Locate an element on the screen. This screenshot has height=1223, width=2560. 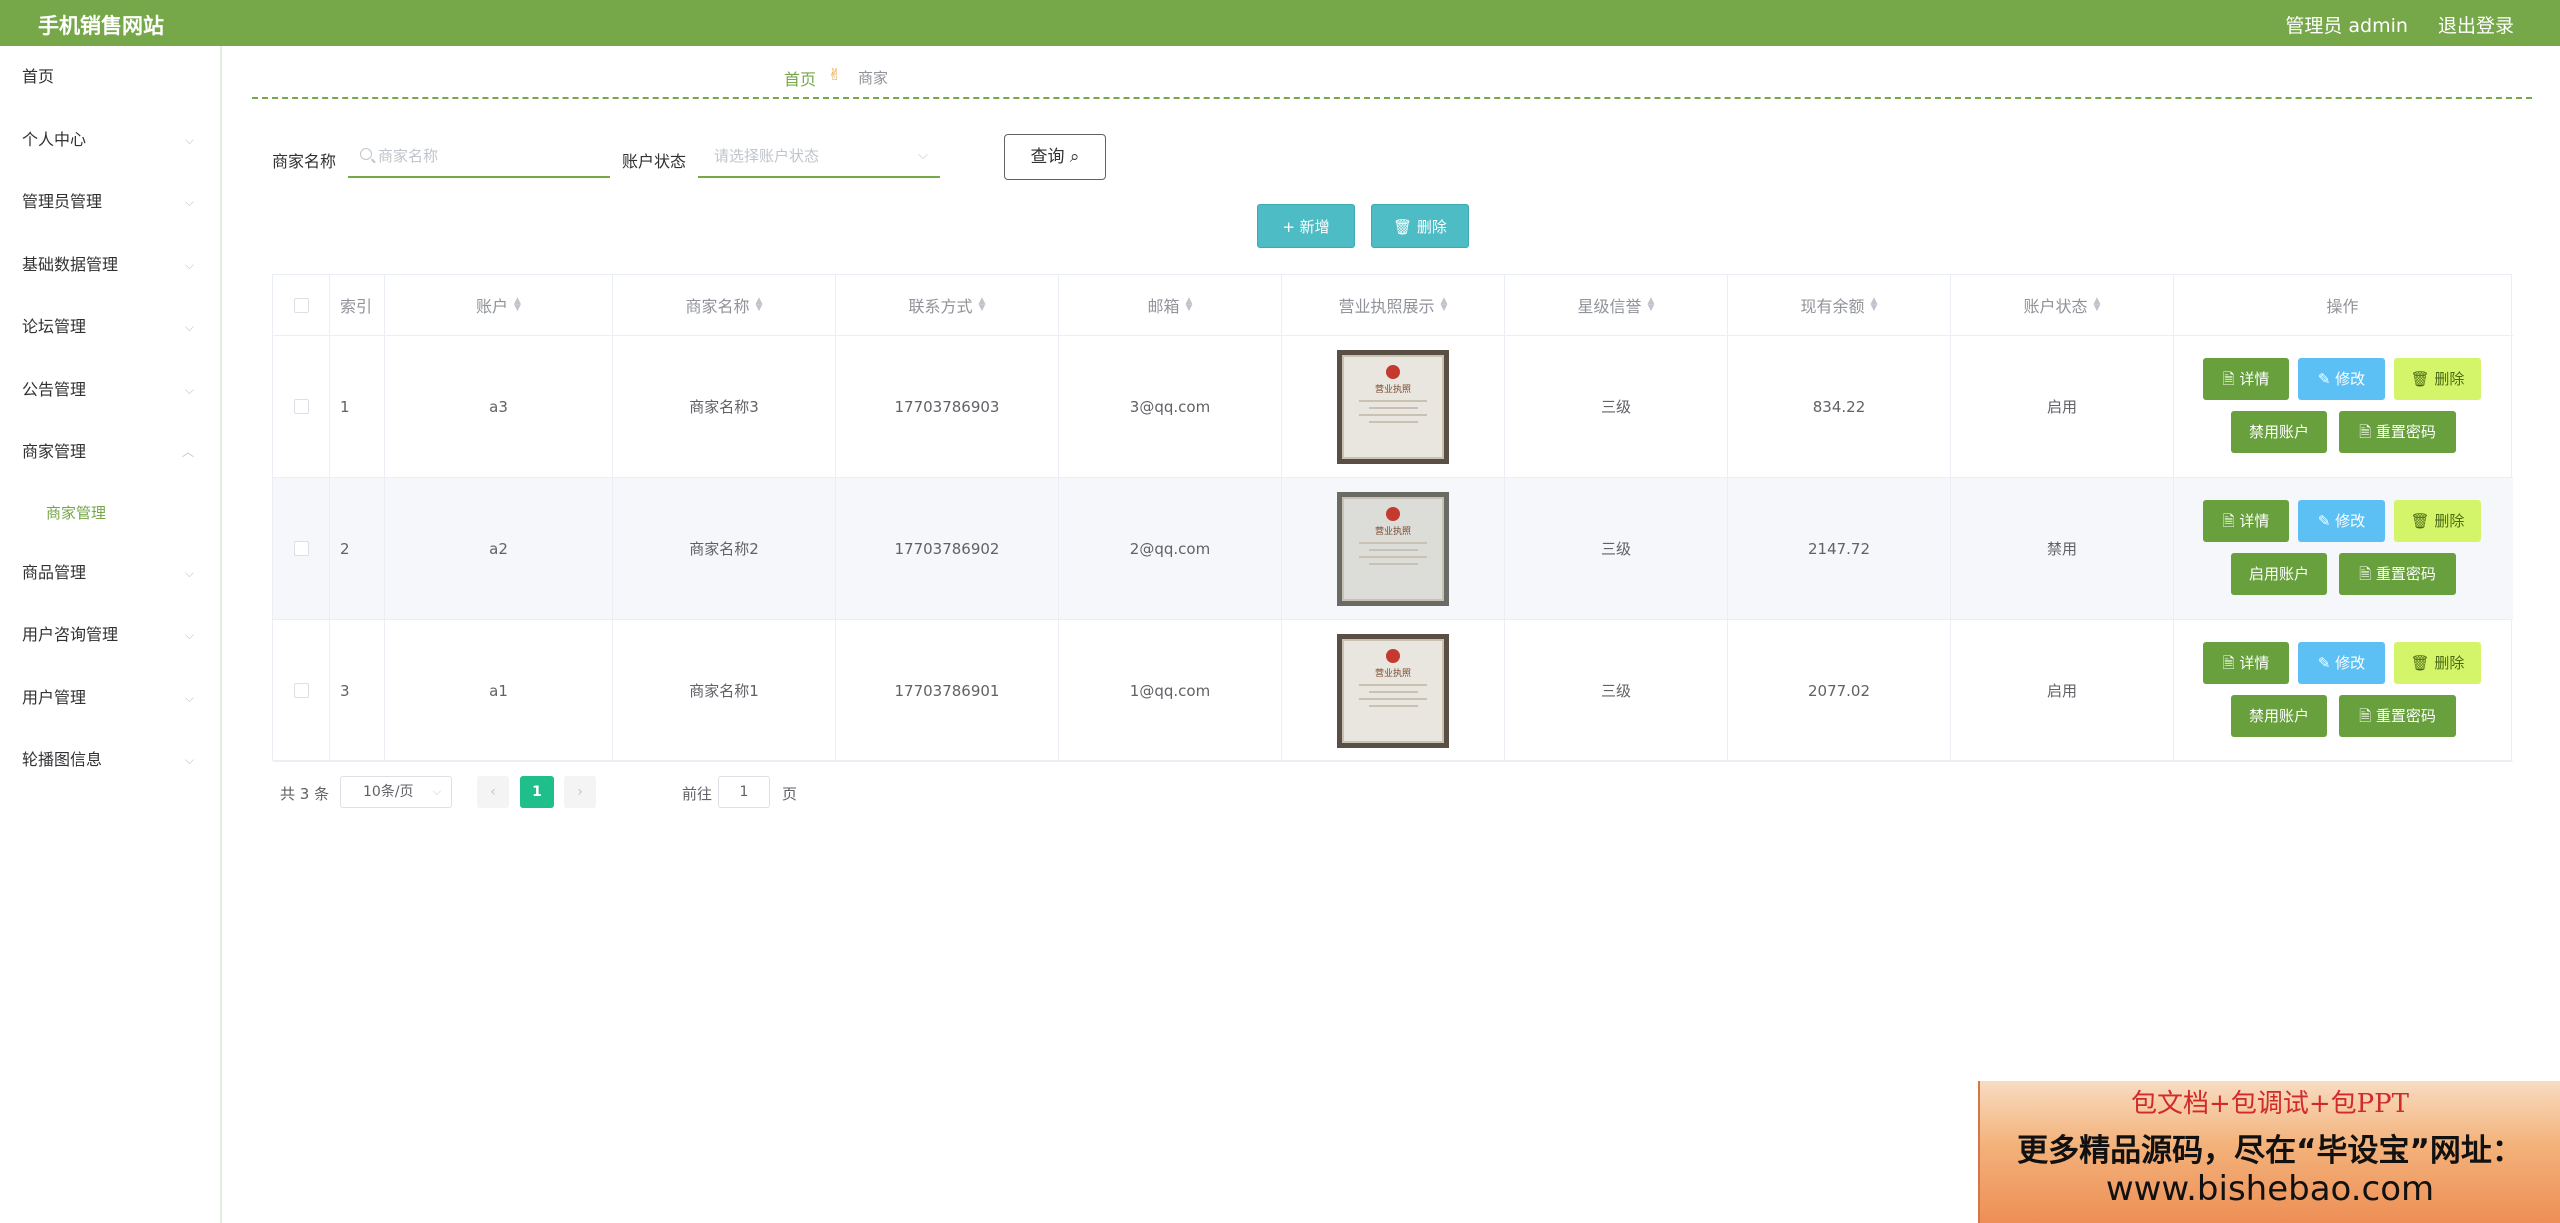
select-all-checkbox is located at coordinates (301, 305).